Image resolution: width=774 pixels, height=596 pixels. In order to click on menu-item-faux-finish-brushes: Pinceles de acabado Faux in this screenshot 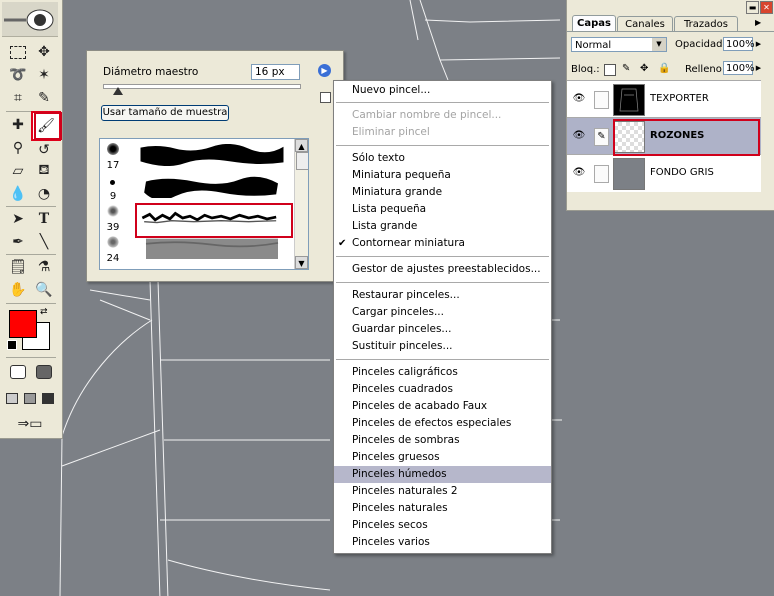, I will do `click(442, 406)`.